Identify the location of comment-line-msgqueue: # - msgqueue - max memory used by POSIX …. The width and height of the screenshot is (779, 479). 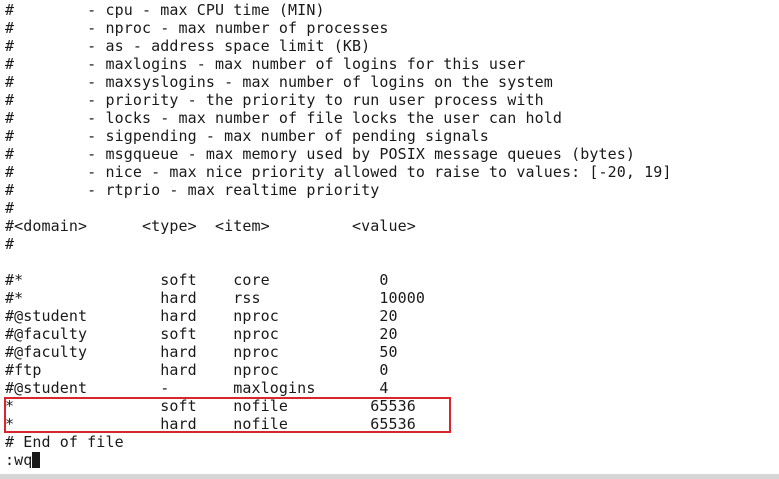
(320, 154).